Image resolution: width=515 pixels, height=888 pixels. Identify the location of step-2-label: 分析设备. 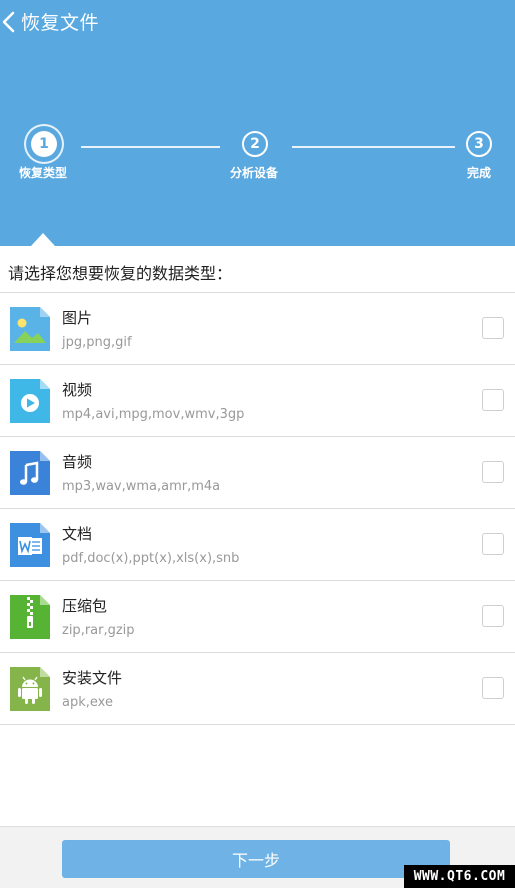
(254, 173).